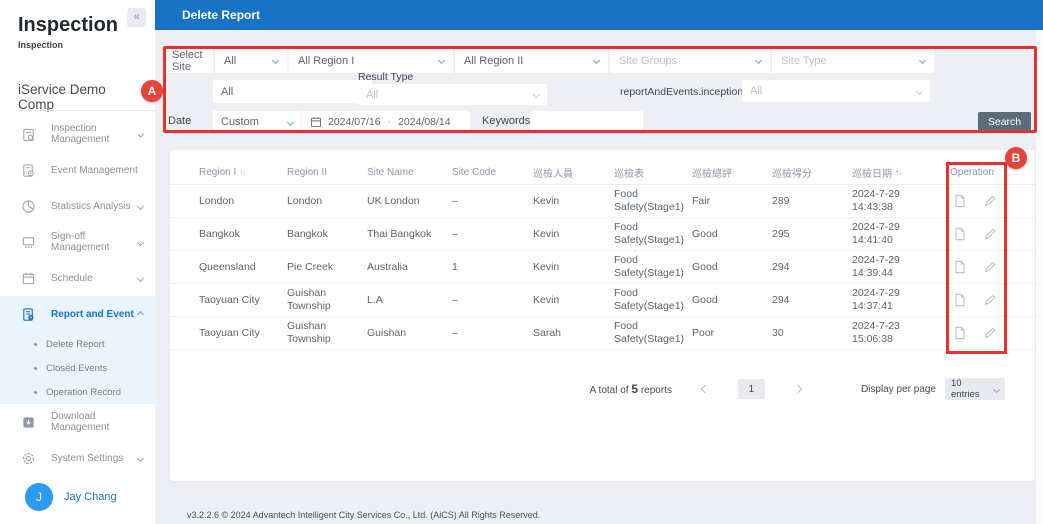 Image resolution: width=1043 pixels, height=524 pixels. Describe the element at coordinates (387, 266) in the screenshot. I see `cell-site-name: Australia` at that location.